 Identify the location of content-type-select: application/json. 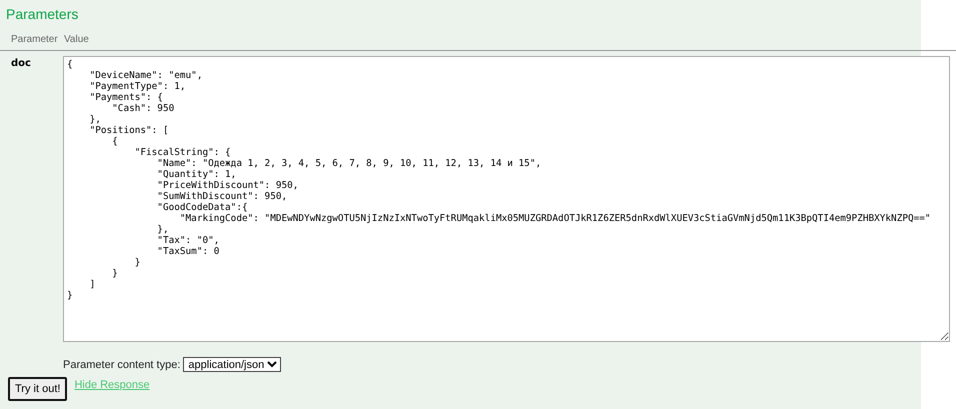
(232, 364).